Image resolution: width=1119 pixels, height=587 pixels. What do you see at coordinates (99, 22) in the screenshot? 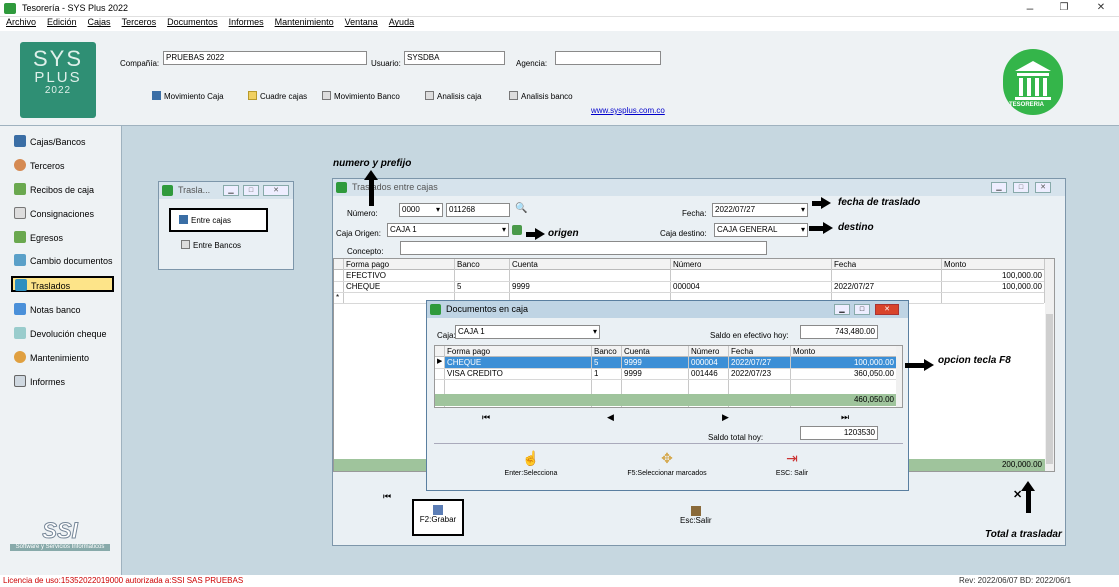
I see `menu-cajas: Cajas` at bounding box center [99, 22].